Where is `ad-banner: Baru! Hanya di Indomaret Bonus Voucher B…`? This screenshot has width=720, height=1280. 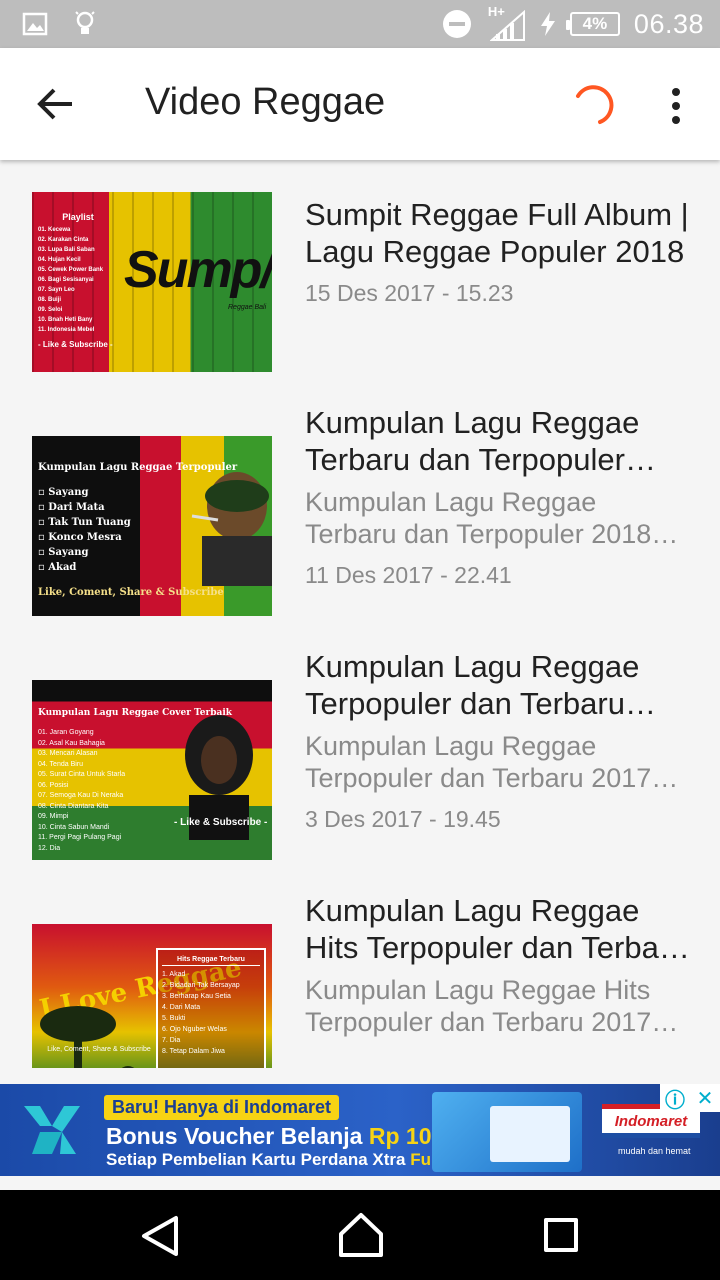 ad-banner: Baru! Hanya di Indomaret Bonus Voucher B… is located at coordinates (360, 1130).